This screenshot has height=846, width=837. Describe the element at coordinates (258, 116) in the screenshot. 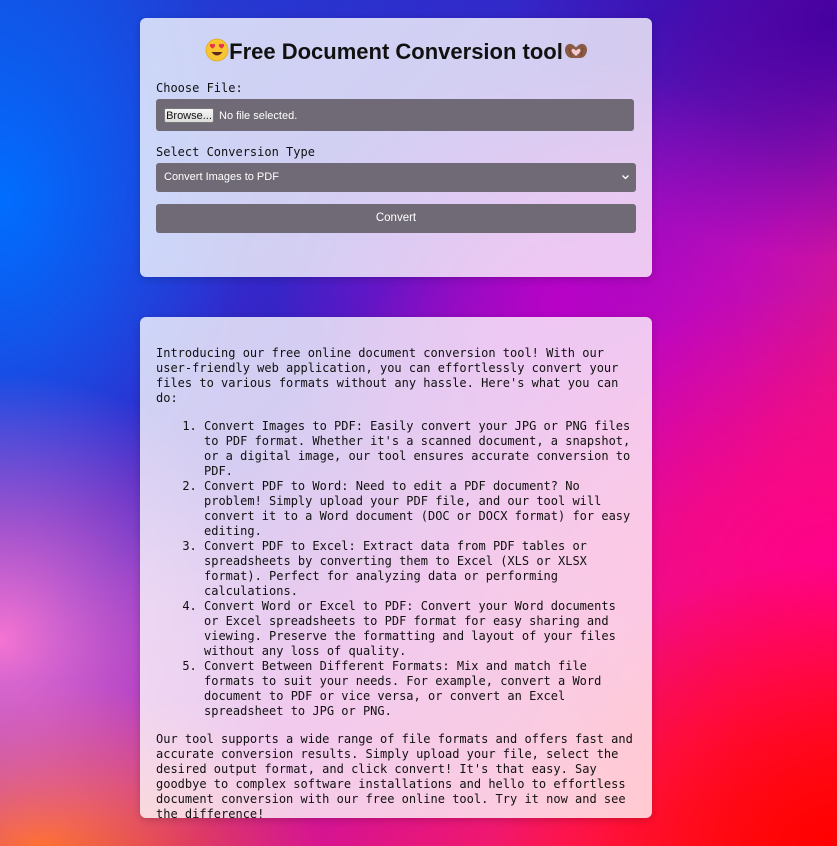

I see `file-status-text: No file selected.` at that location.